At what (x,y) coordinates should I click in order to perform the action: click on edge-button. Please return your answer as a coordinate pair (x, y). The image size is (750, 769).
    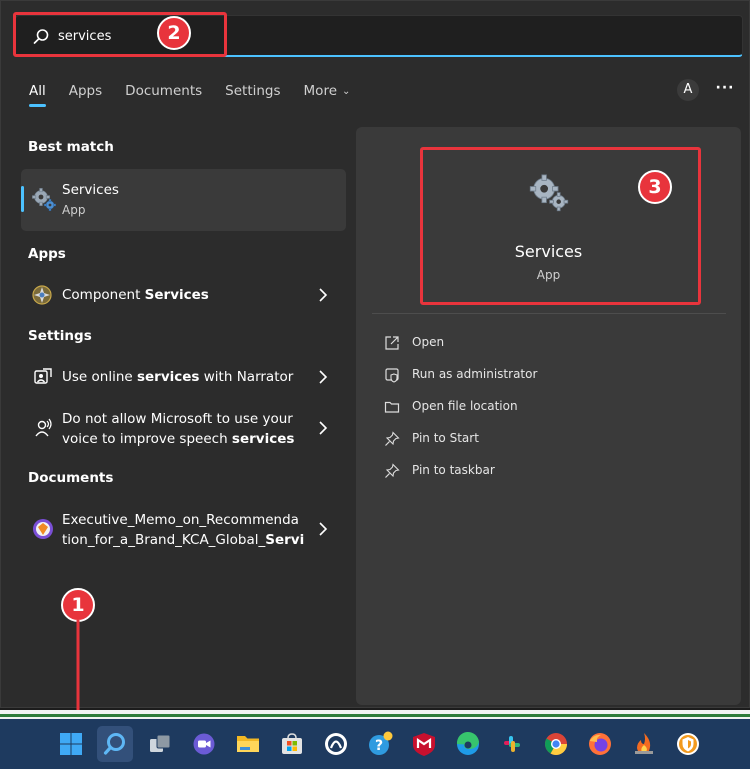
    Looking at the image, I should click on (468, 744).